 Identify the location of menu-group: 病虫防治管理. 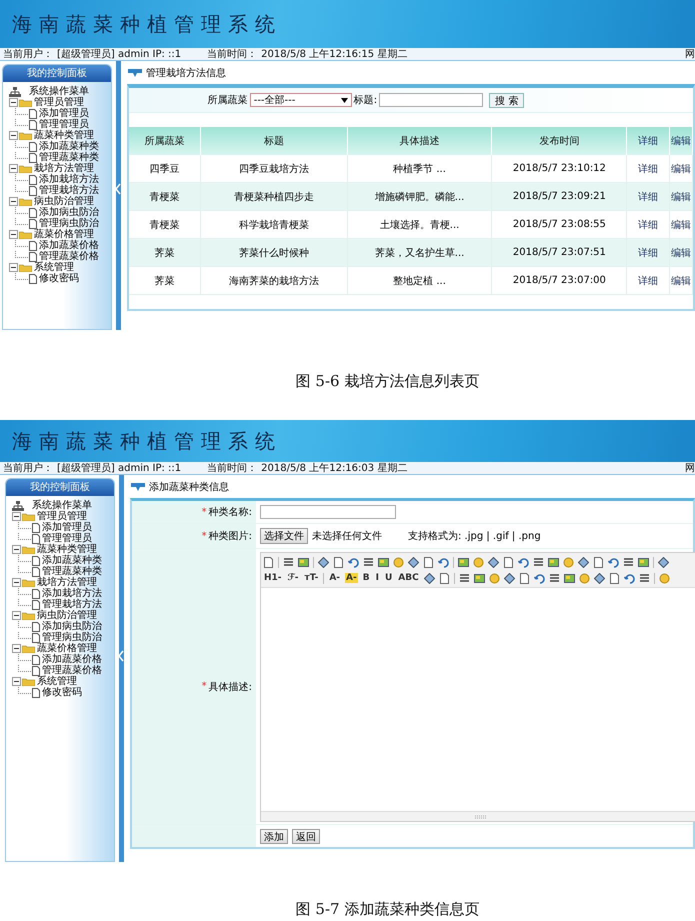
(67, 615).